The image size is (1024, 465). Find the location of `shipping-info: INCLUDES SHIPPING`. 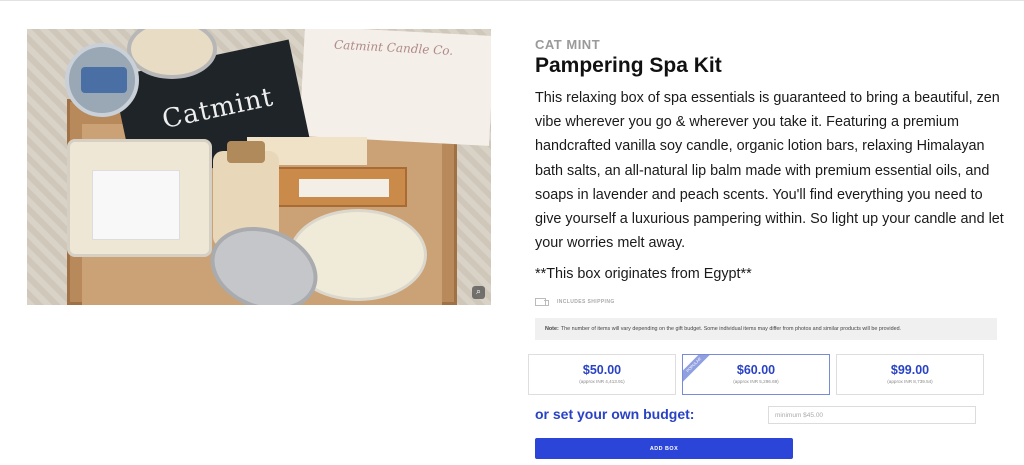

shipping-info: INCLUDES SHIPPING is located at coordinates (575, 302).